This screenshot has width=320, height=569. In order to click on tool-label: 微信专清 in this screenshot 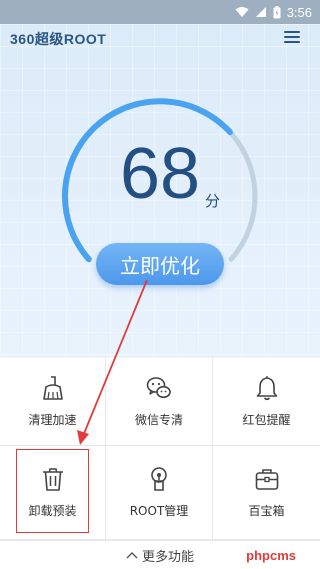, I will do `click(158, 420)`.